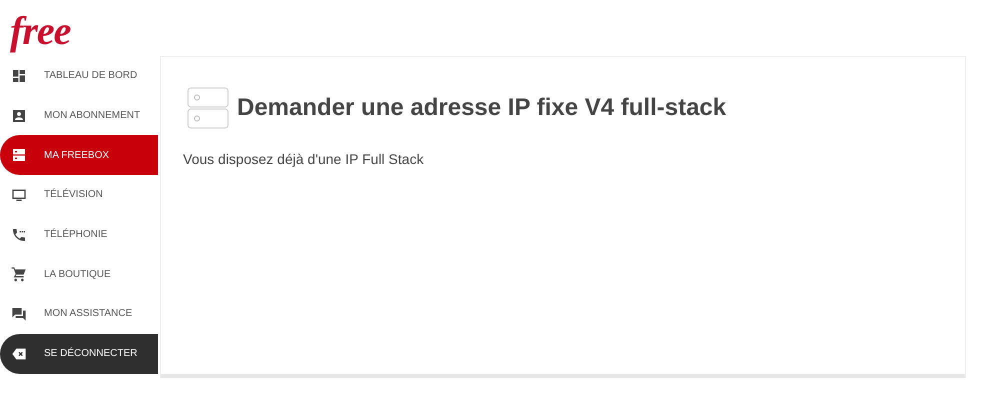 The height and width of the screenshot is (411, 1000). What do you see at coordinates (79, 274) in the screenshot?
I see `sidebar-item: LA BOUTIQUE` at bounding box center [79, 274].